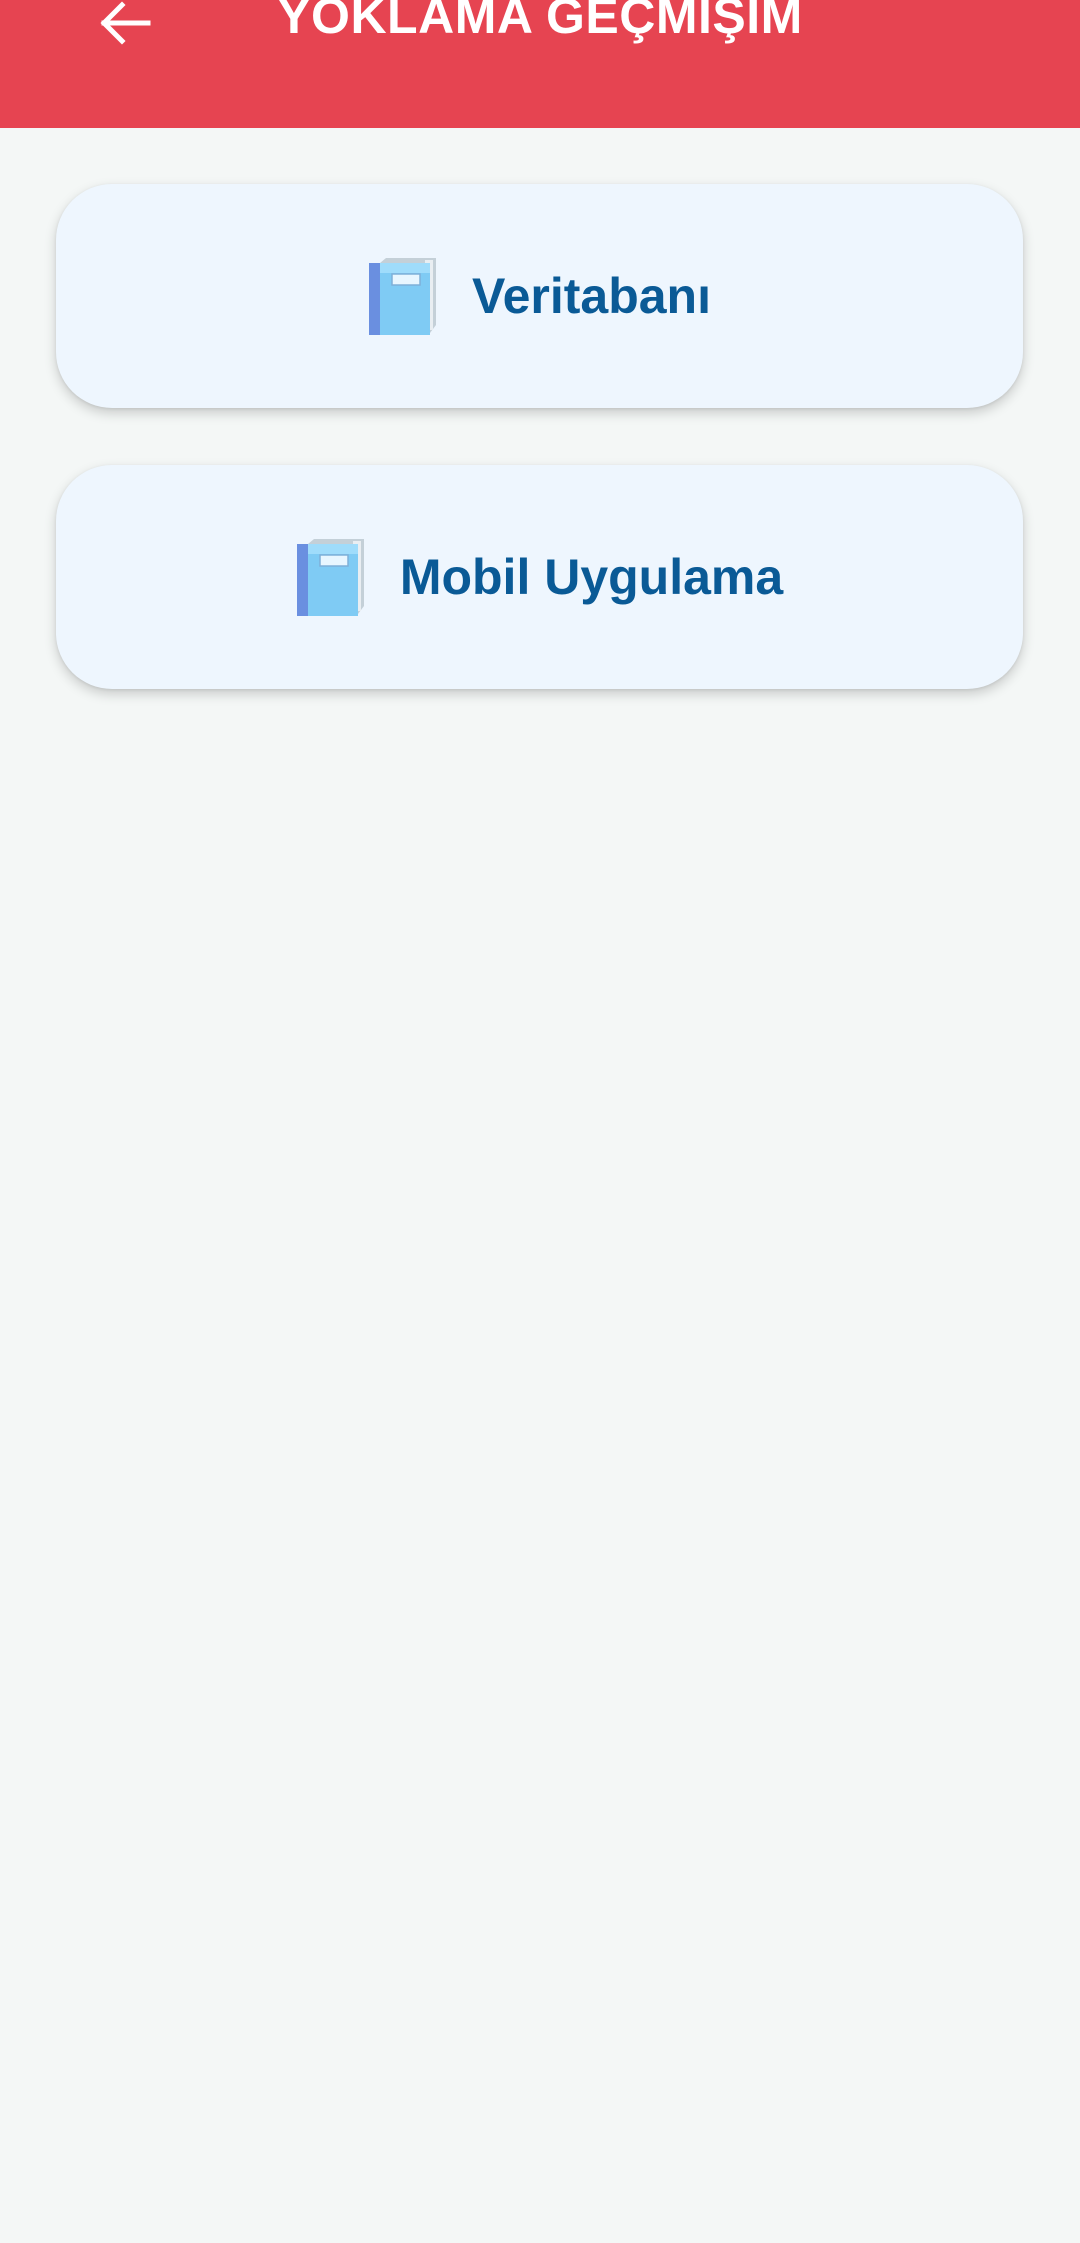 Image resolution: width=1080 pixels, height=2243 pixels. Describe the element at coordinates (540, 64) in the screenshot. I see `app-bar: YOKLAMA GEÇMİŞİM` at that location.